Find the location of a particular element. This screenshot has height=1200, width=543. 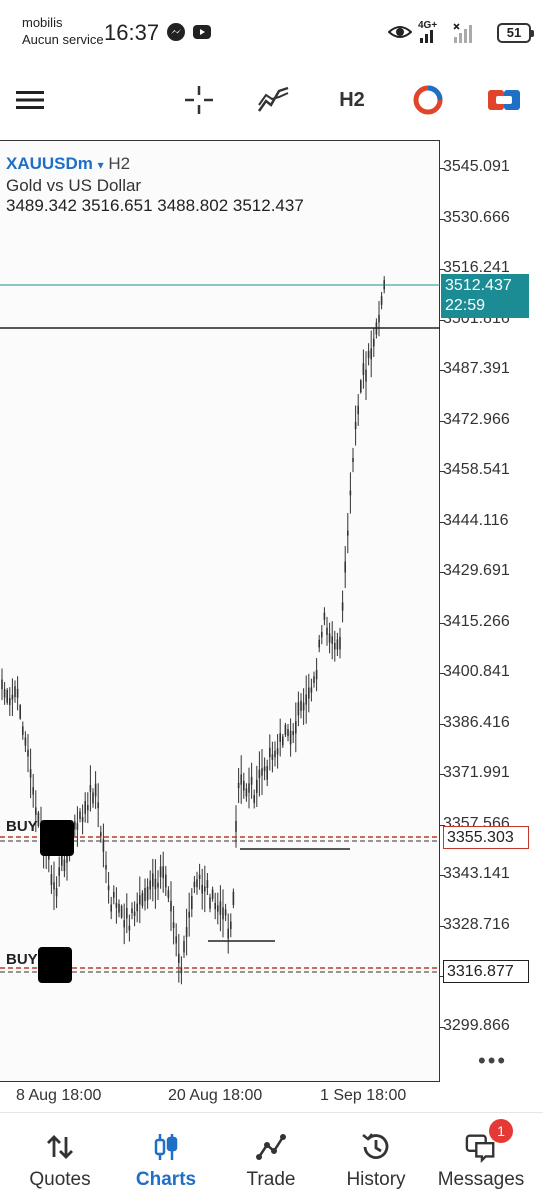

current-price: 3512.437 is located at coordinates (478, 285).